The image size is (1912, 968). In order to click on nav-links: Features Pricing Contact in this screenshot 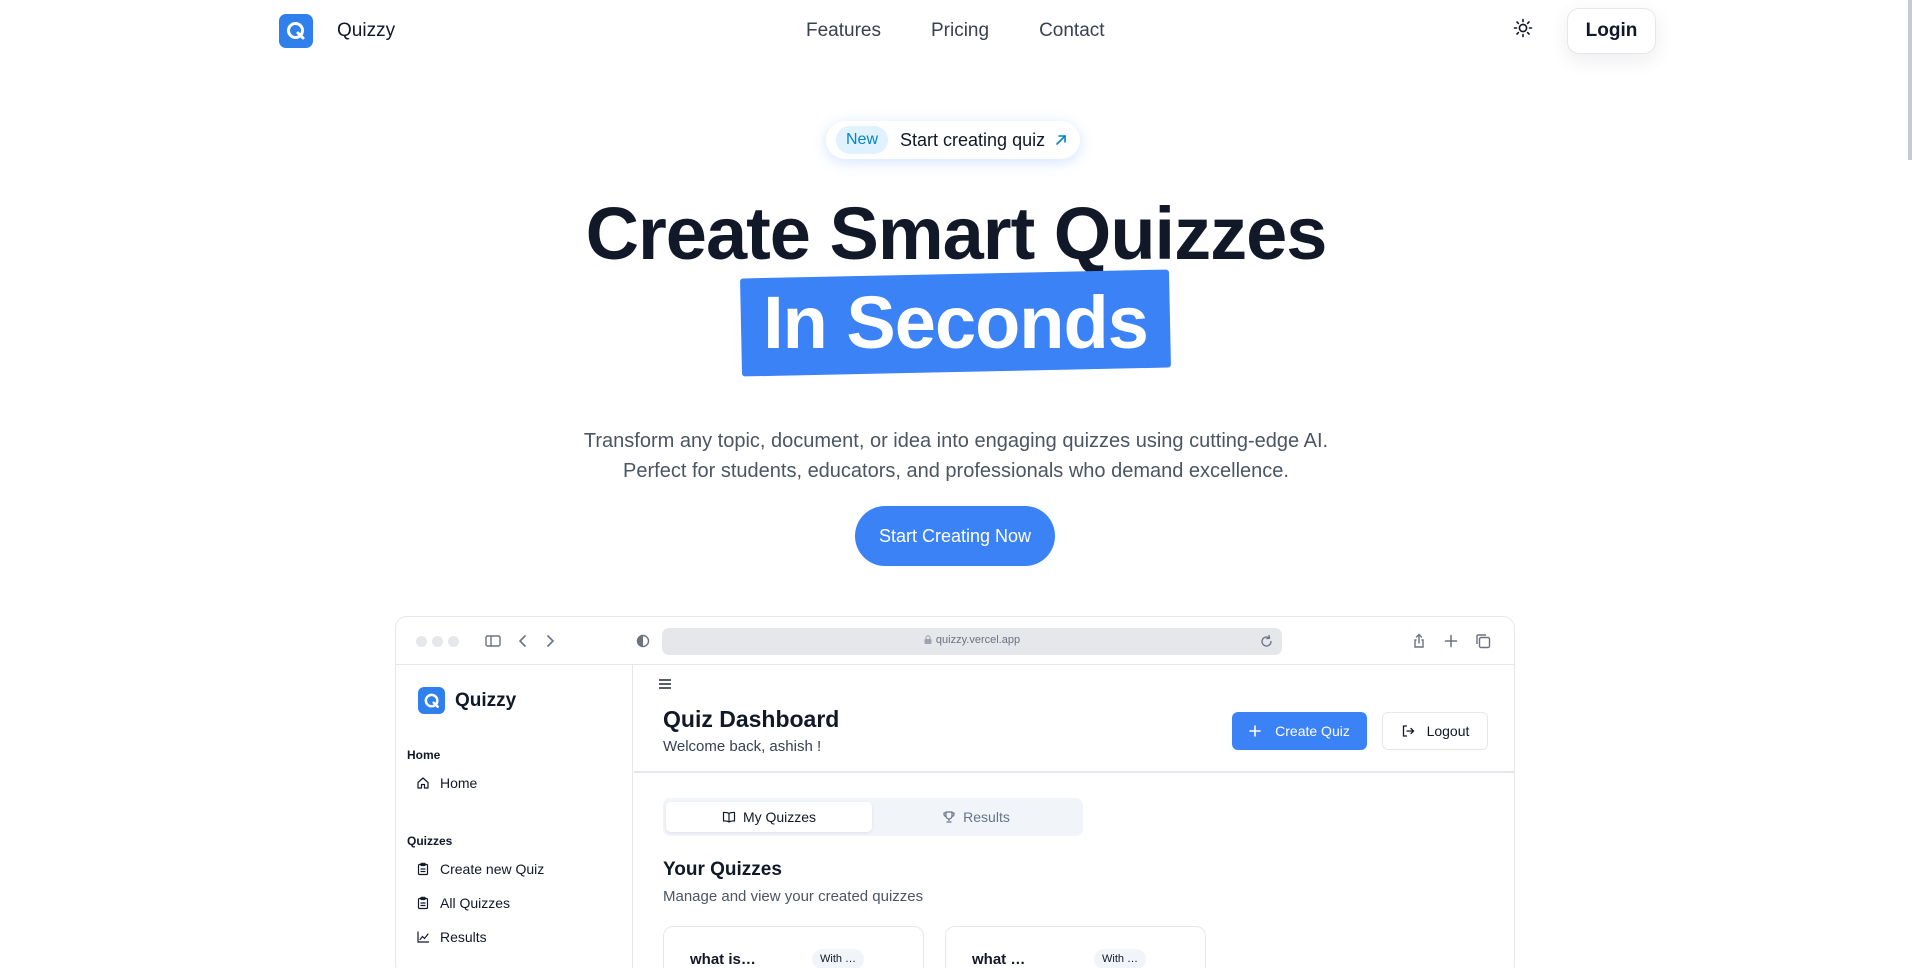, I will do `click(955, 31)`.